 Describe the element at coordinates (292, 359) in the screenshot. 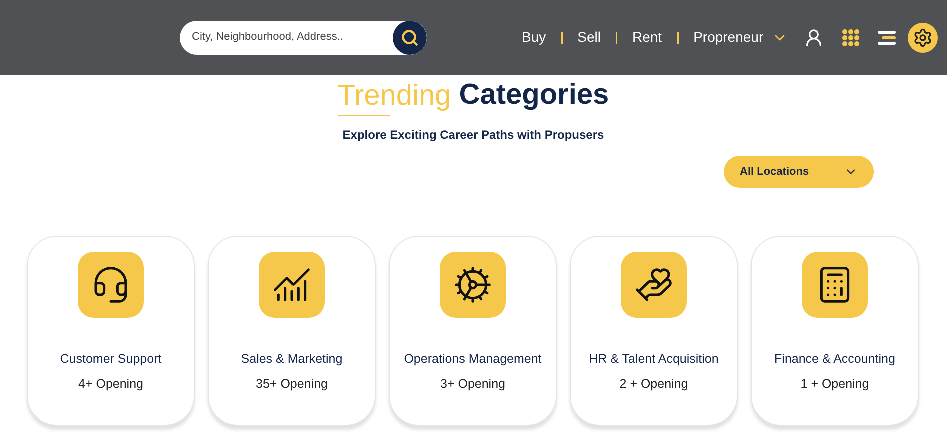

I see `category-name: Sales & Marketing` at that location.